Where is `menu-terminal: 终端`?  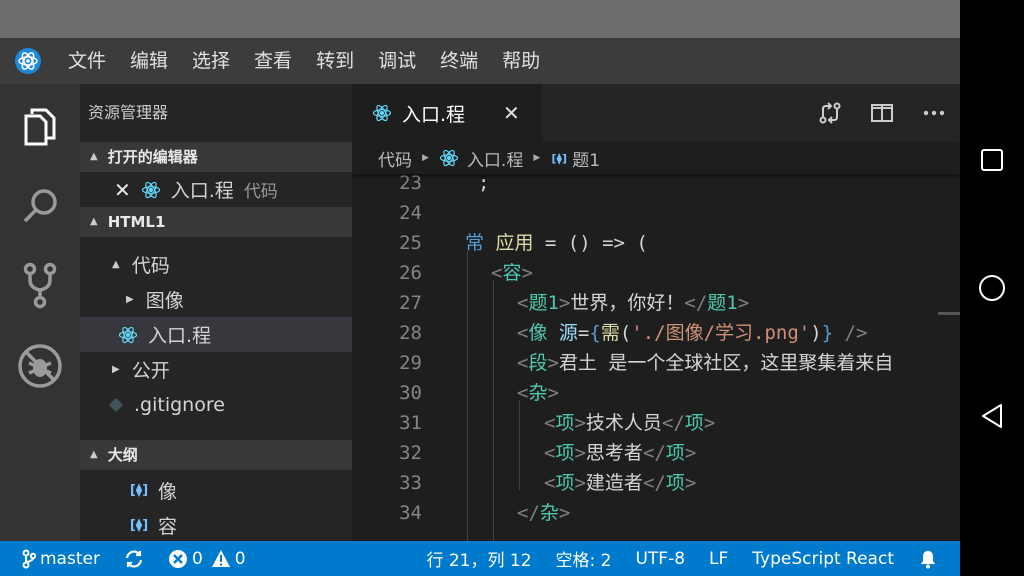 menu-terminal: 终端 is located at coordinates (459, 61).